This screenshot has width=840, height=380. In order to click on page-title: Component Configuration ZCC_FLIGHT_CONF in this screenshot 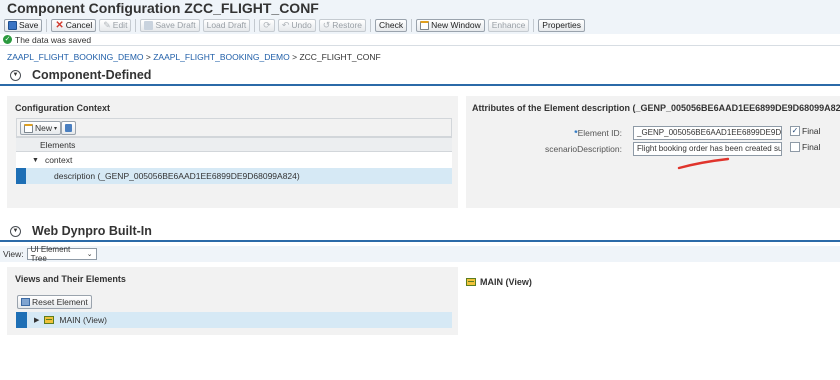, I will do `click(163, 8)`.